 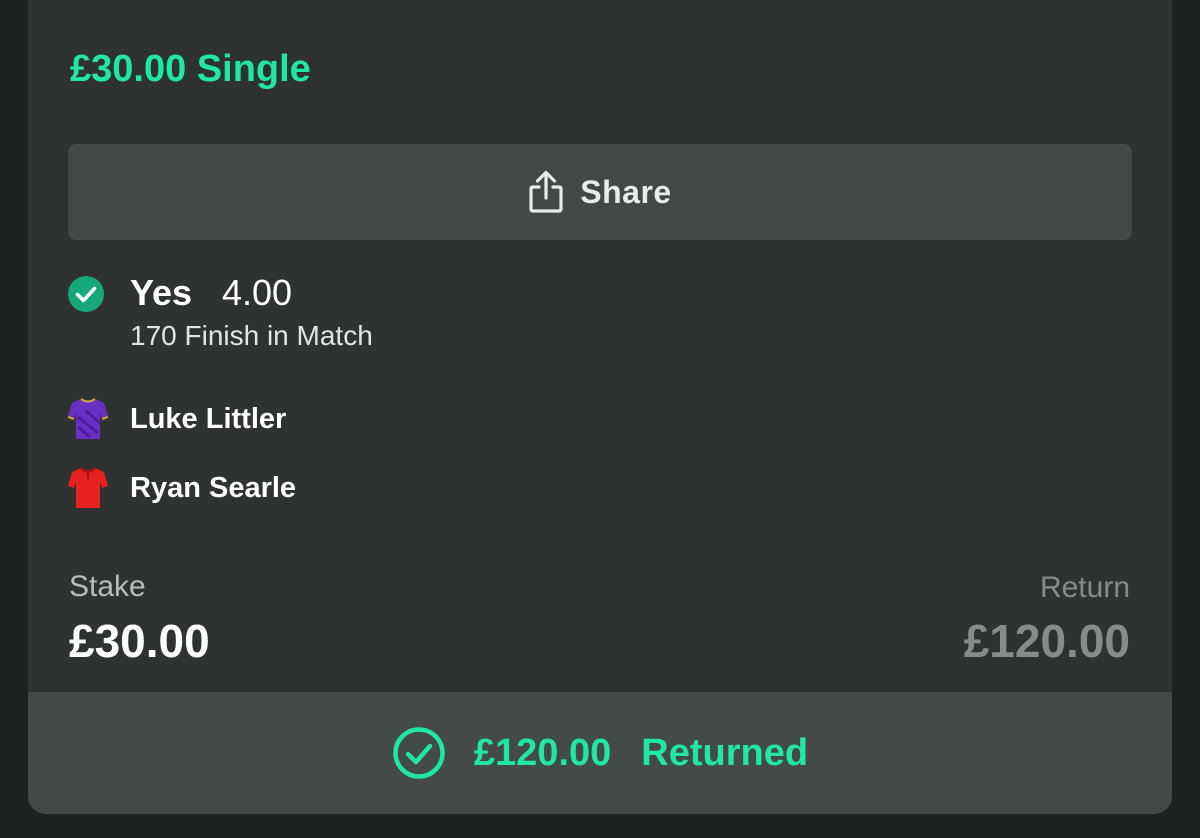 What do you see at coordinates (542, 752) in the screenshot?
I see `returned-amount: £120.00` at bounding box center [542, 752].